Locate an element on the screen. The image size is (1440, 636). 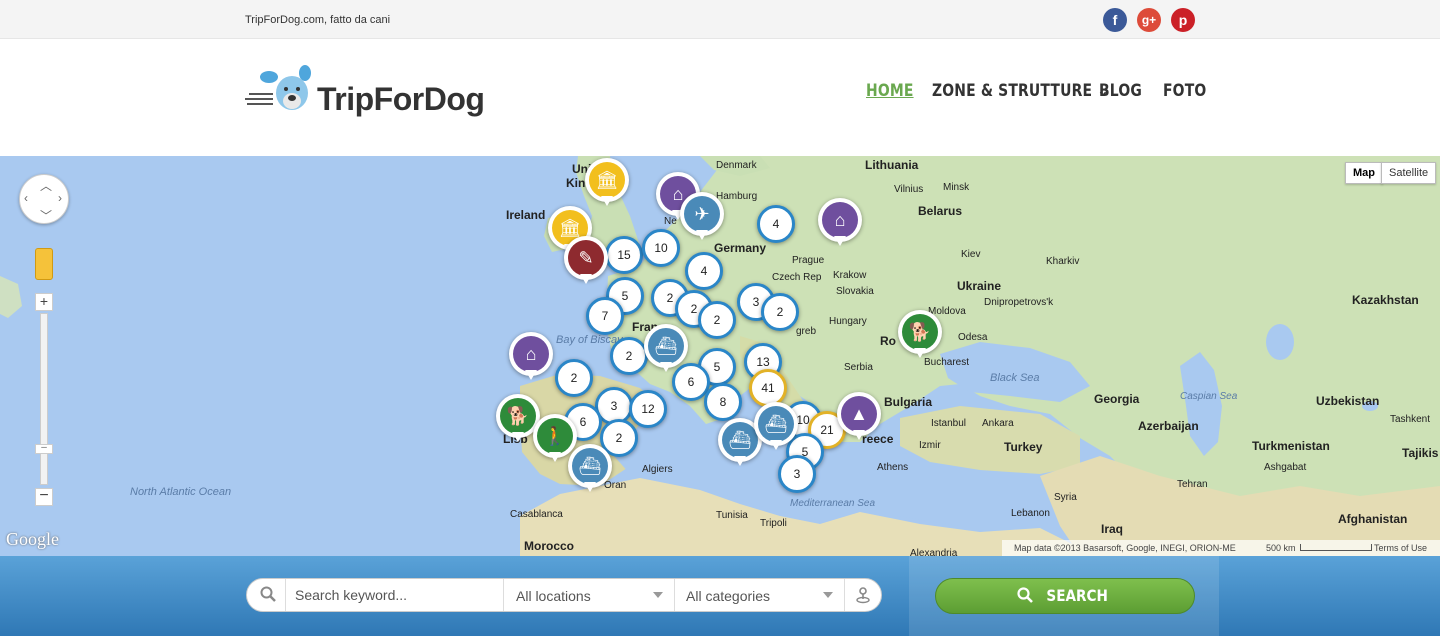
pan-right-icon: › is located at coordinates (60, 198).